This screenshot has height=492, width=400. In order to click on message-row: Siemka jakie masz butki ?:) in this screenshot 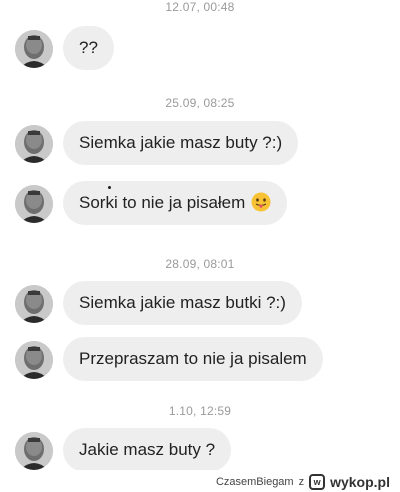, I will do `click(200, 305)`.